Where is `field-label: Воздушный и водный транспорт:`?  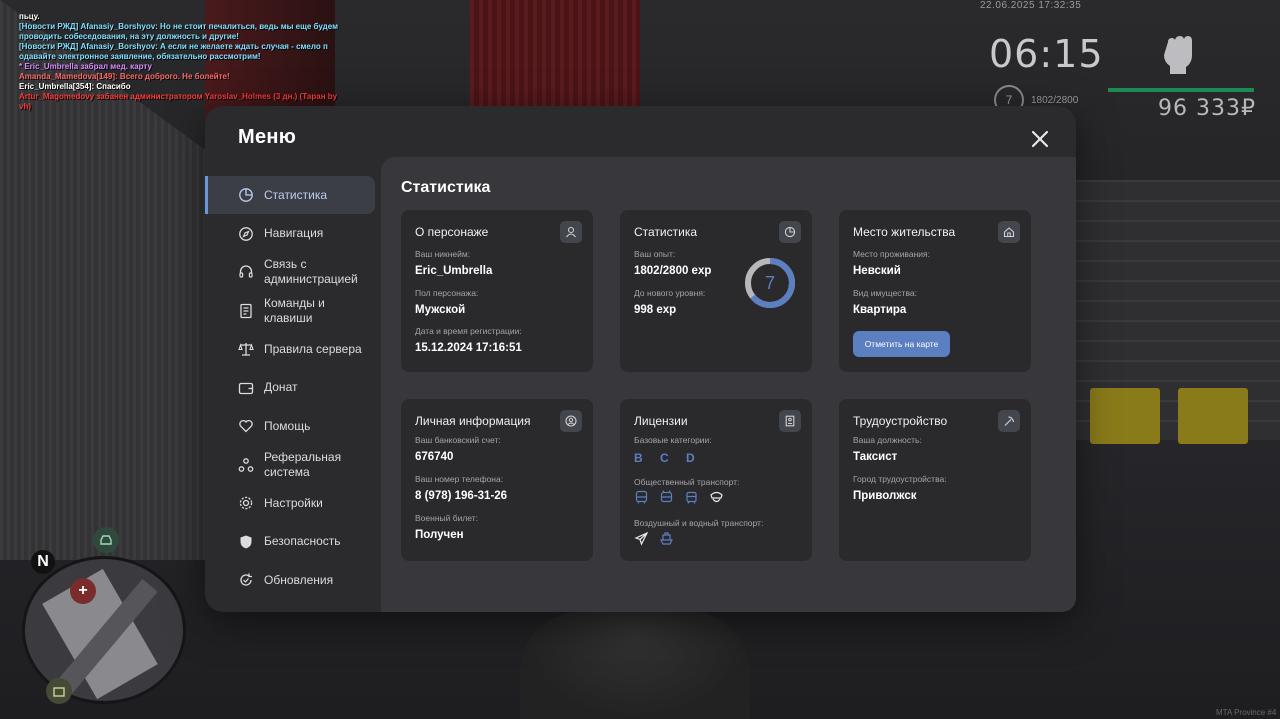
field-label: Воздушный и водный транспорт: is located at coordinates (699, 523).